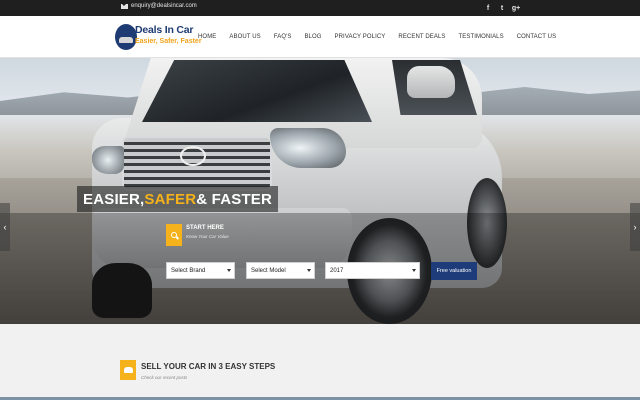 This screenshot has height=400, width=640. I want to click on model-select-value: Select Model, so click(268, 270).